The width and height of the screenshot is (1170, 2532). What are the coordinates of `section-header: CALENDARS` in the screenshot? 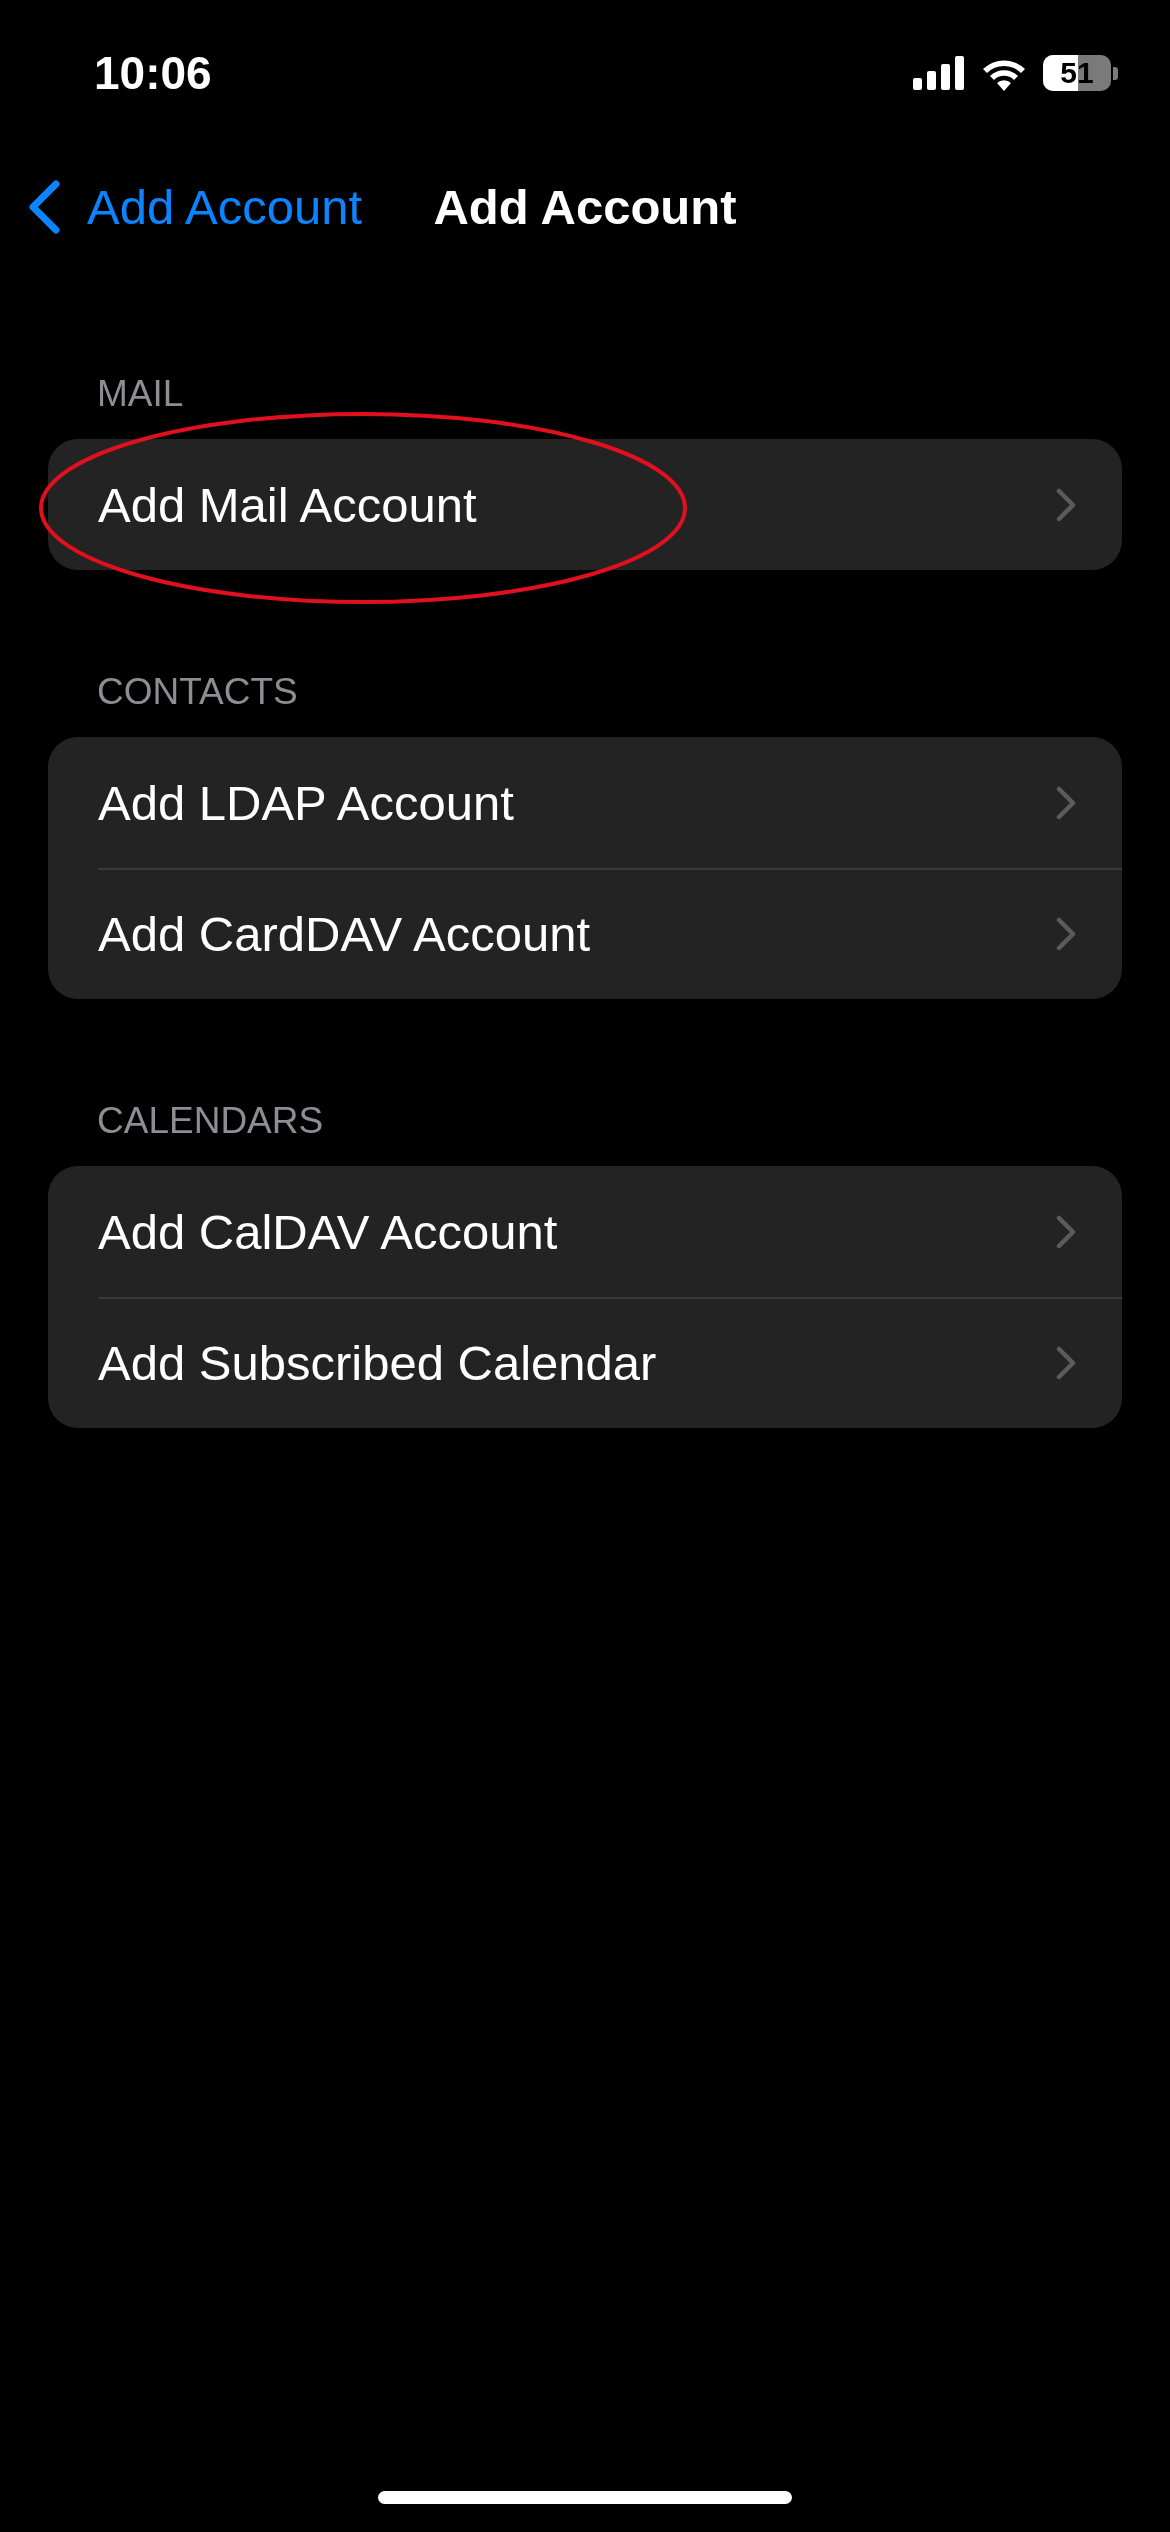 It's located at (210, 1121).